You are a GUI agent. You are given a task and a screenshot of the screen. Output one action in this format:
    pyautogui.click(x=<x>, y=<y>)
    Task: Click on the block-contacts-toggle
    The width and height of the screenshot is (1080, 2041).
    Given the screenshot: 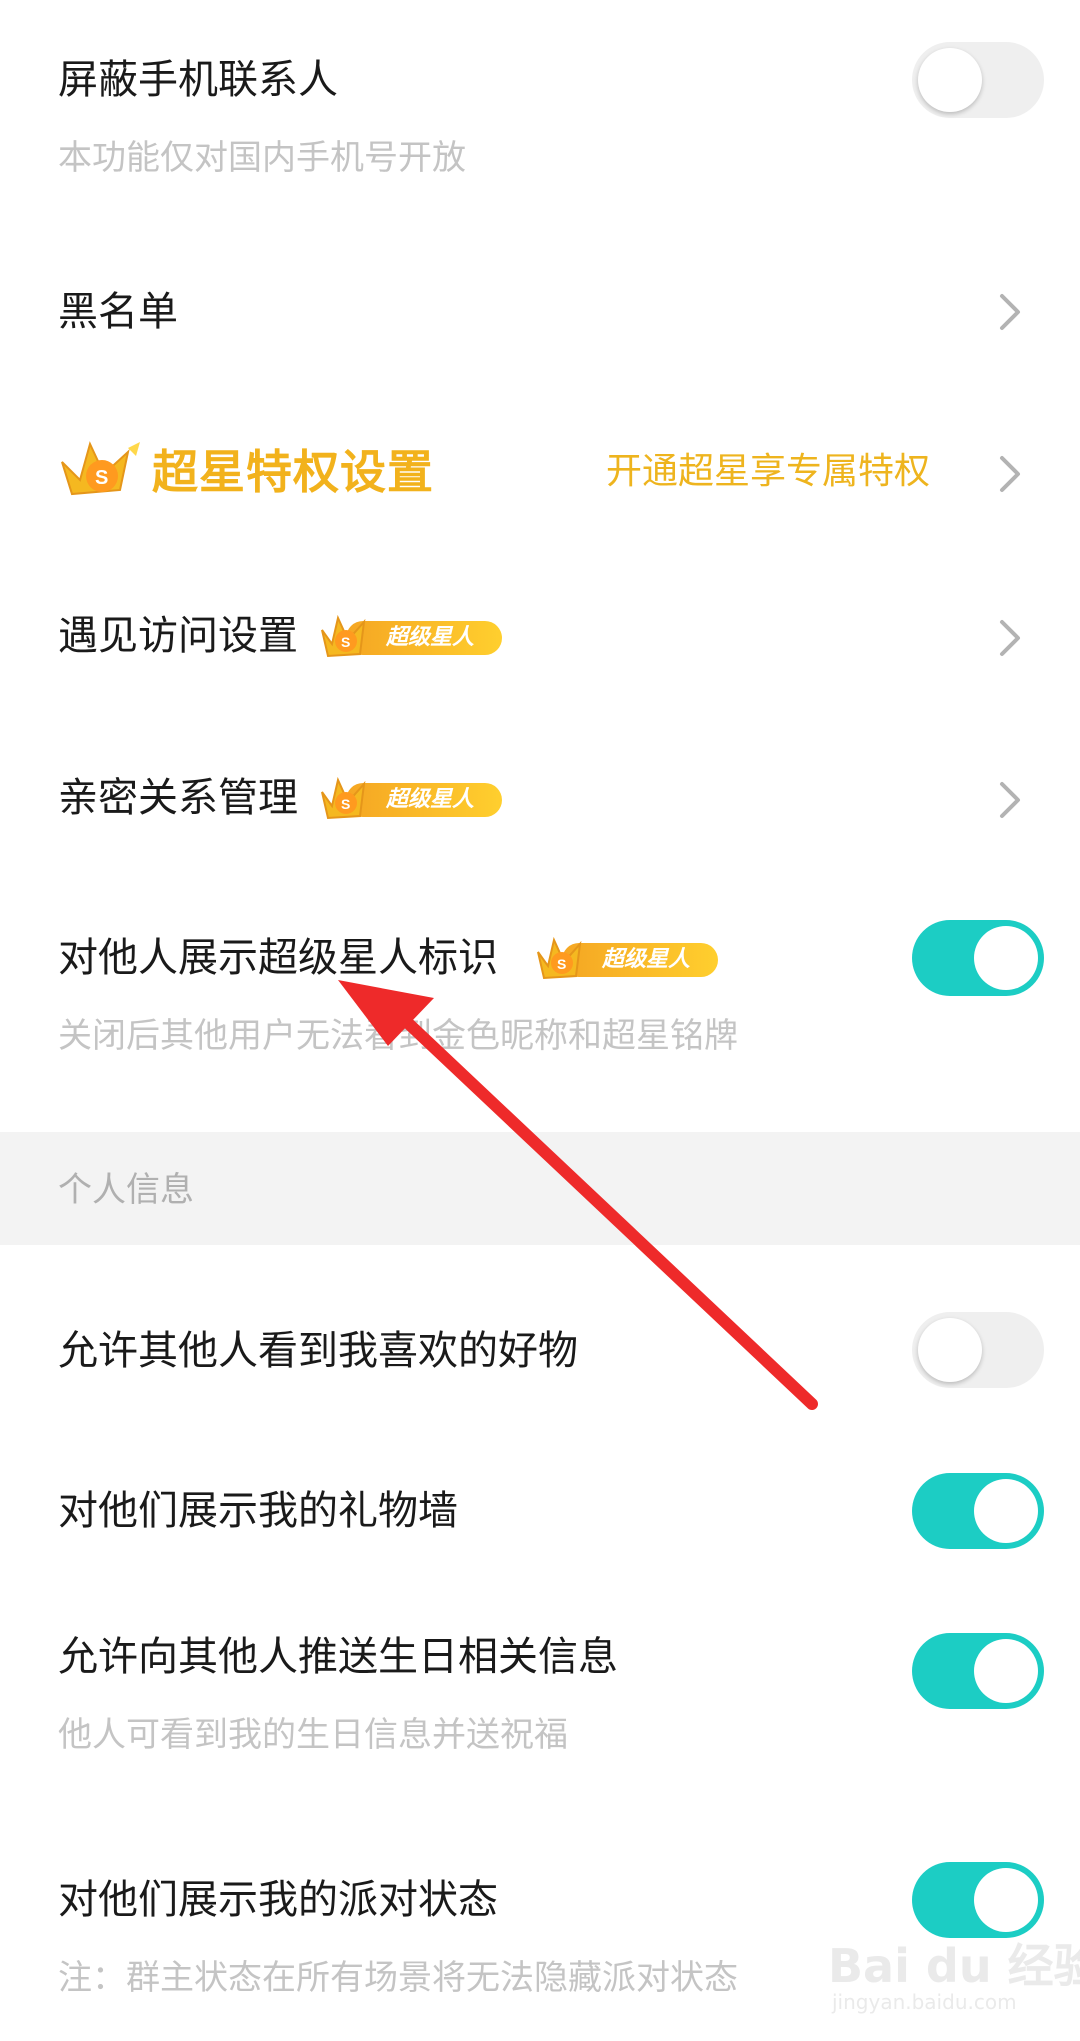 What is the action you would take?
    pyautogui.click(x=978, y=80)
    